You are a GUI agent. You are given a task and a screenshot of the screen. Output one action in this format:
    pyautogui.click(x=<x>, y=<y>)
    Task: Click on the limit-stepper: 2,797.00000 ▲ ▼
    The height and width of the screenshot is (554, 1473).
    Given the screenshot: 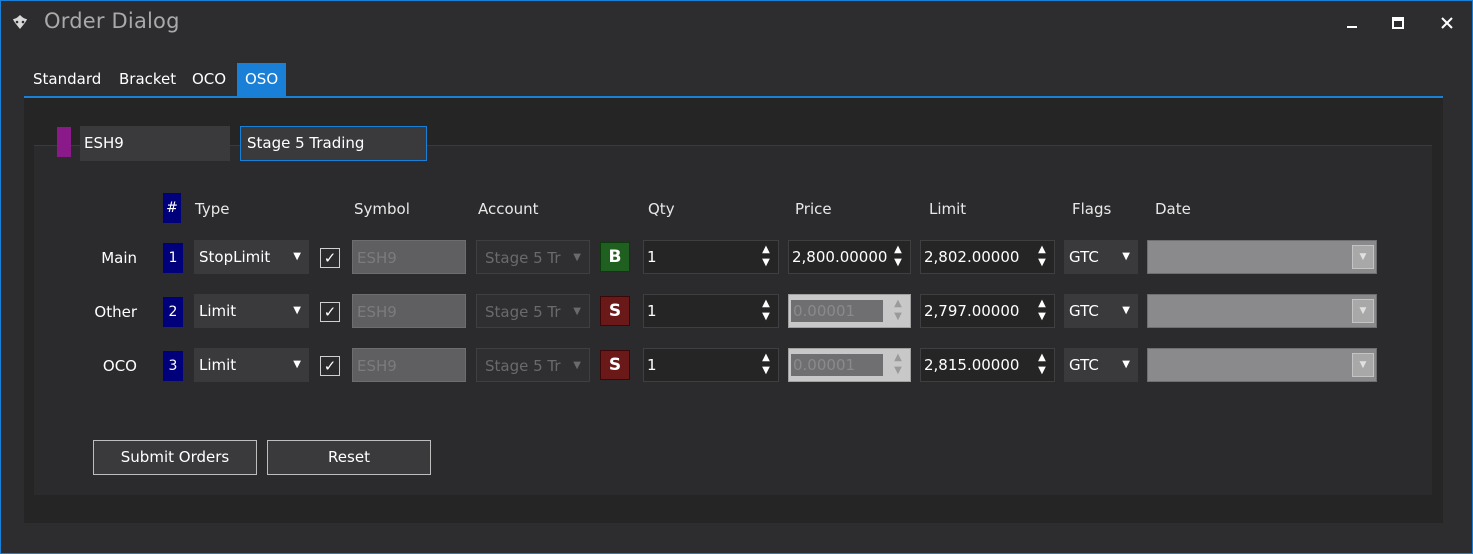 What is the action you would take?
    pyautogui.click(x=987, y=311)
    